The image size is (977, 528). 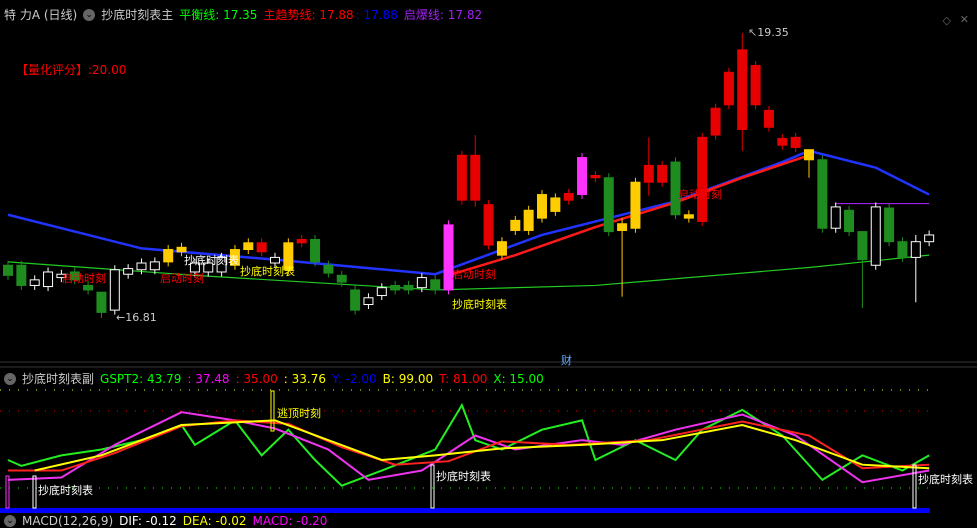 I want to click on burst-value: 启爆线: 17.82, so click(x=443, y=15).